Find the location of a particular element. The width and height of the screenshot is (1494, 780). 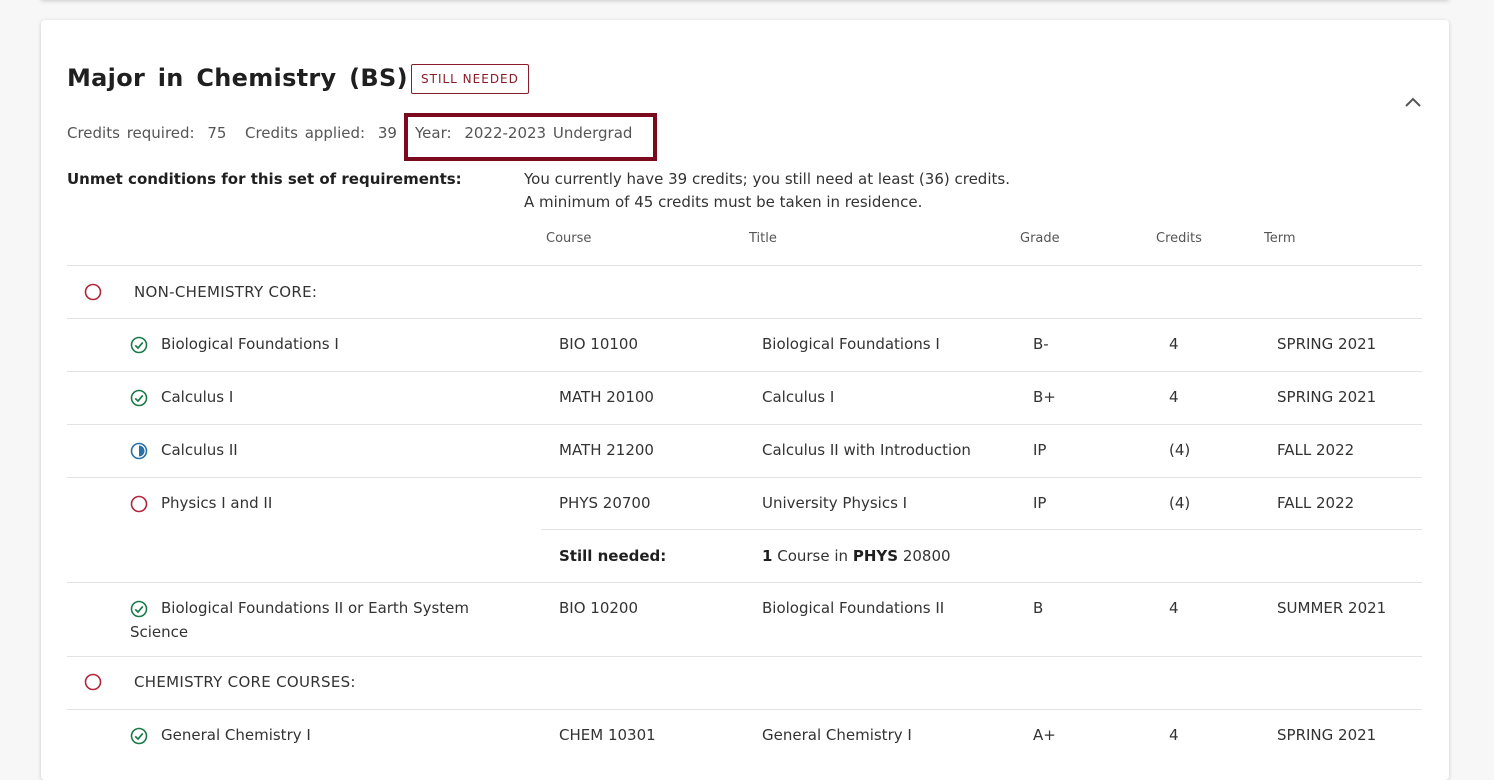

group-label: CHEMISTRY CORE COURSES: is located at coordinates (245, 682).